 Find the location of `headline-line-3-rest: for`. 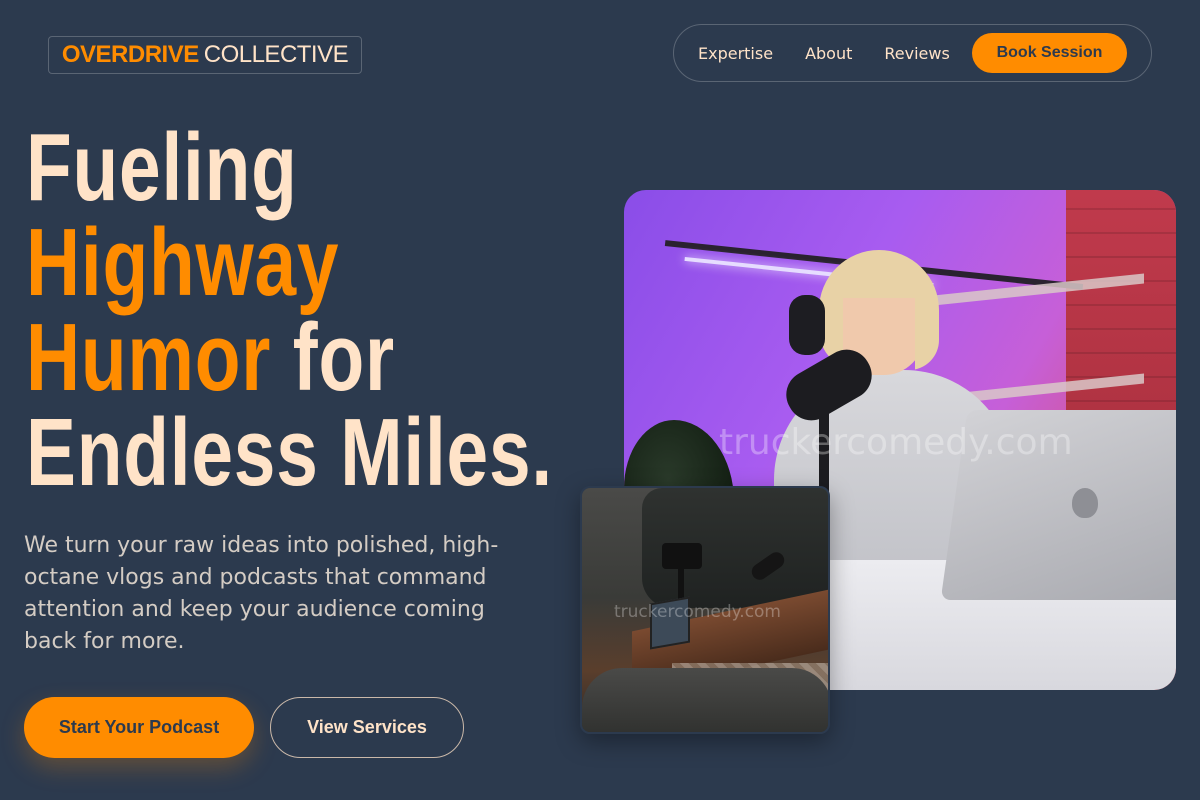

headline-line-3-rest: for is located at coordinates (333, 357).